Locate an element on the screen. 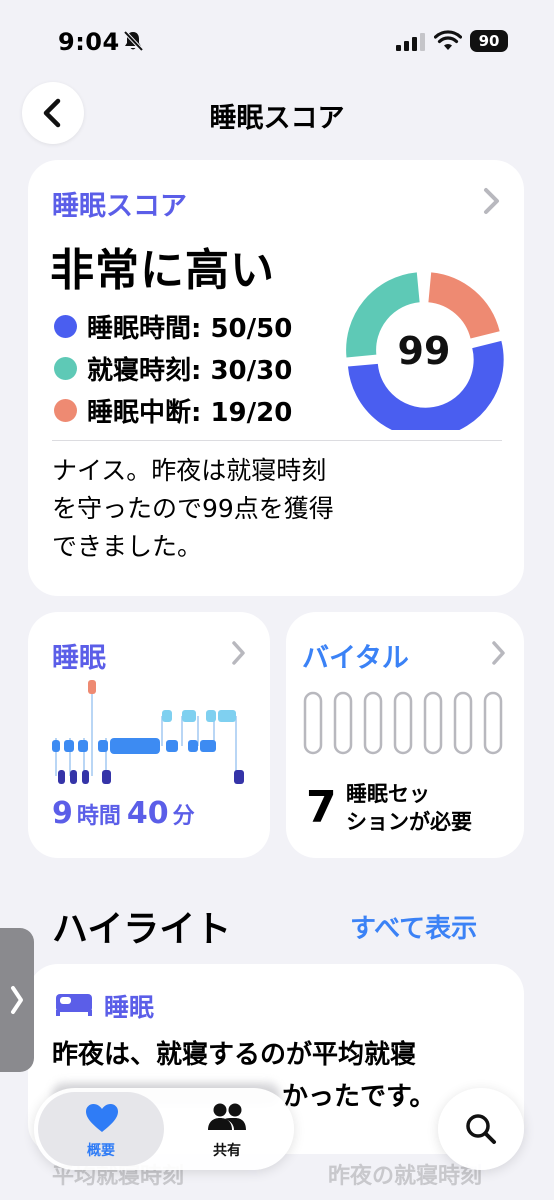  side-handle is located at coordinates (17, 1000).